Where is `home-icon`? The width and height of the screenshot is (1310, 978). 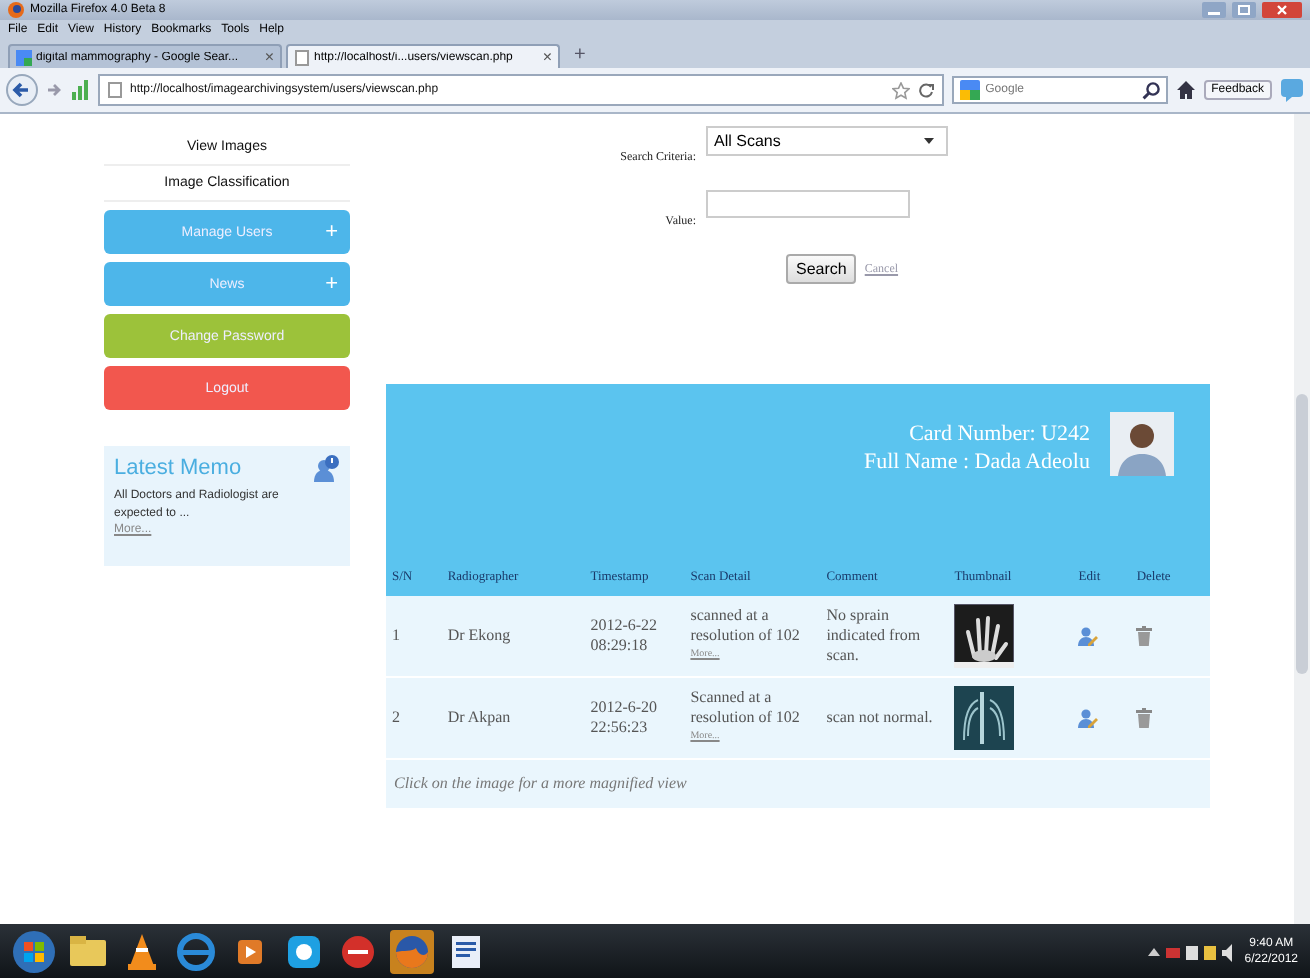
home-icon is located at coordinates (1185, 90).